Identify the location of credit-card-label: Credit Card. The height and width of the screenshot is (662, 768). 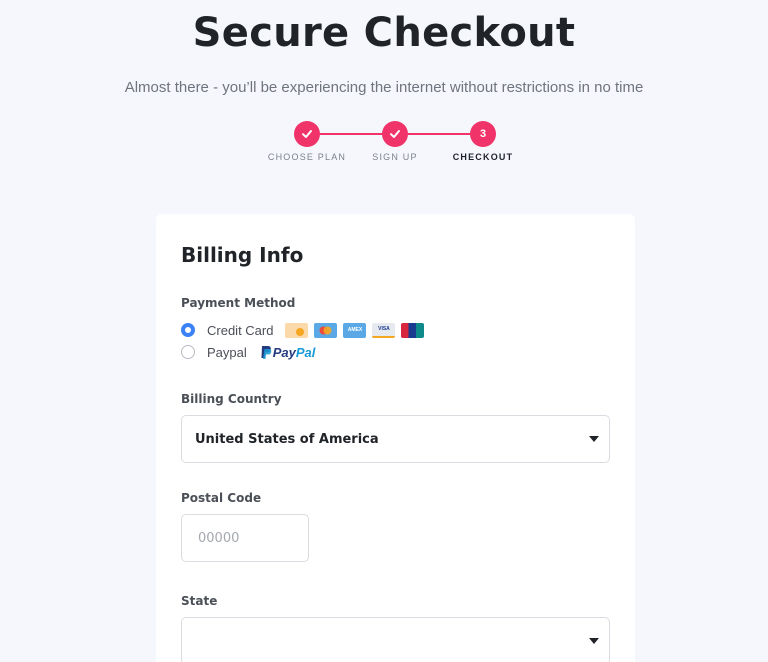
(240, 330).